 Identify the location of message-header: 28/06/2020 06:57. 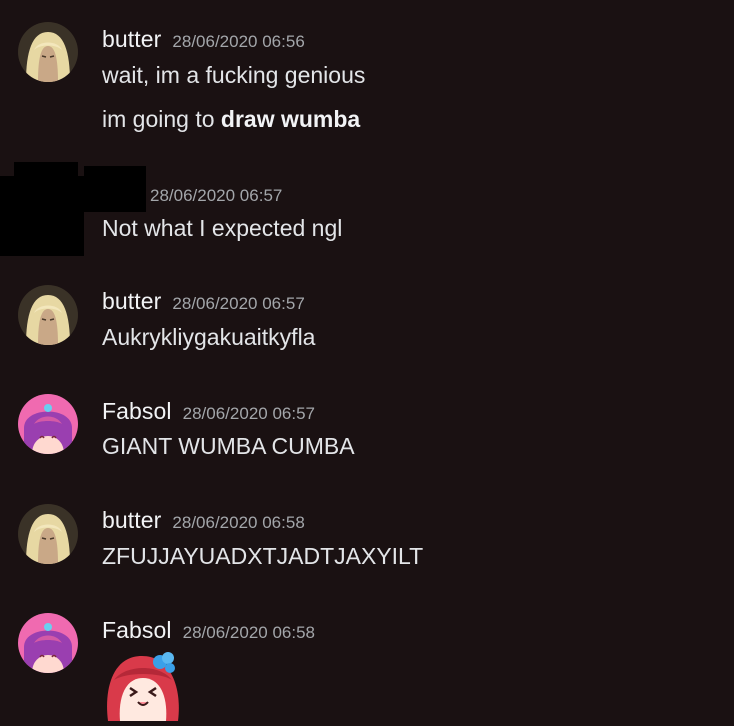
(216, 193).